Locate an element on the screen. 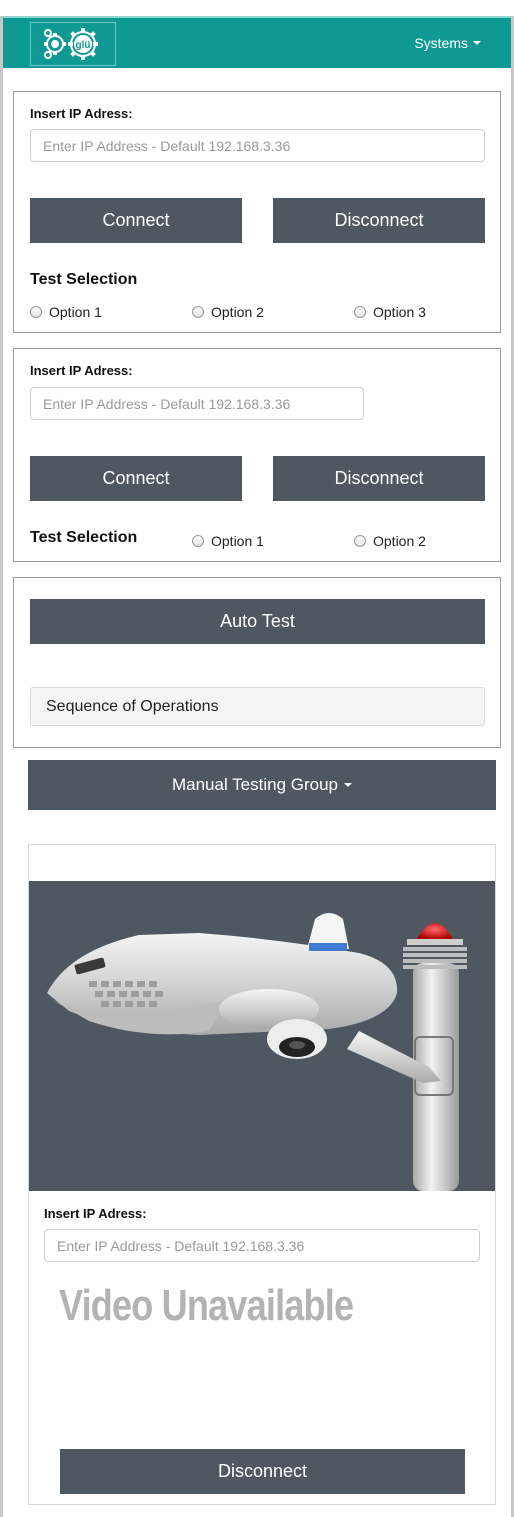 The height and width of the screenshot is (1517, 514). logo: glü is located at coordinates (73, 44).